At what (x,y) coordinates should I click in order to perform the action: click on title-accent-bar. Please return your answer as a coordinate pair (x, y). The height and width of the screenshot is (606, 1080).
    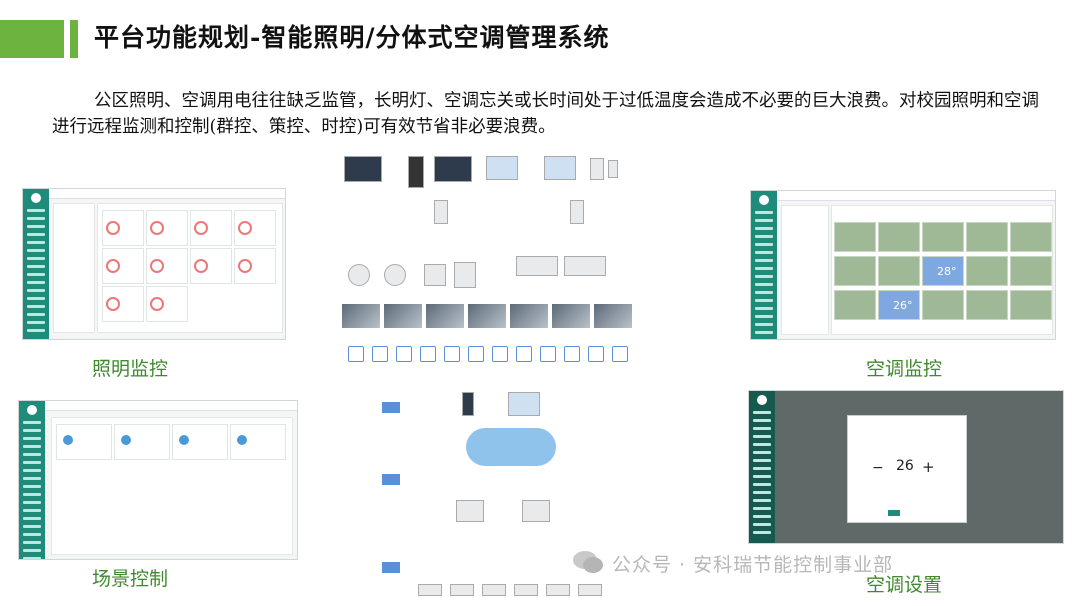
    Looking at the image, I should click on (32, 39).